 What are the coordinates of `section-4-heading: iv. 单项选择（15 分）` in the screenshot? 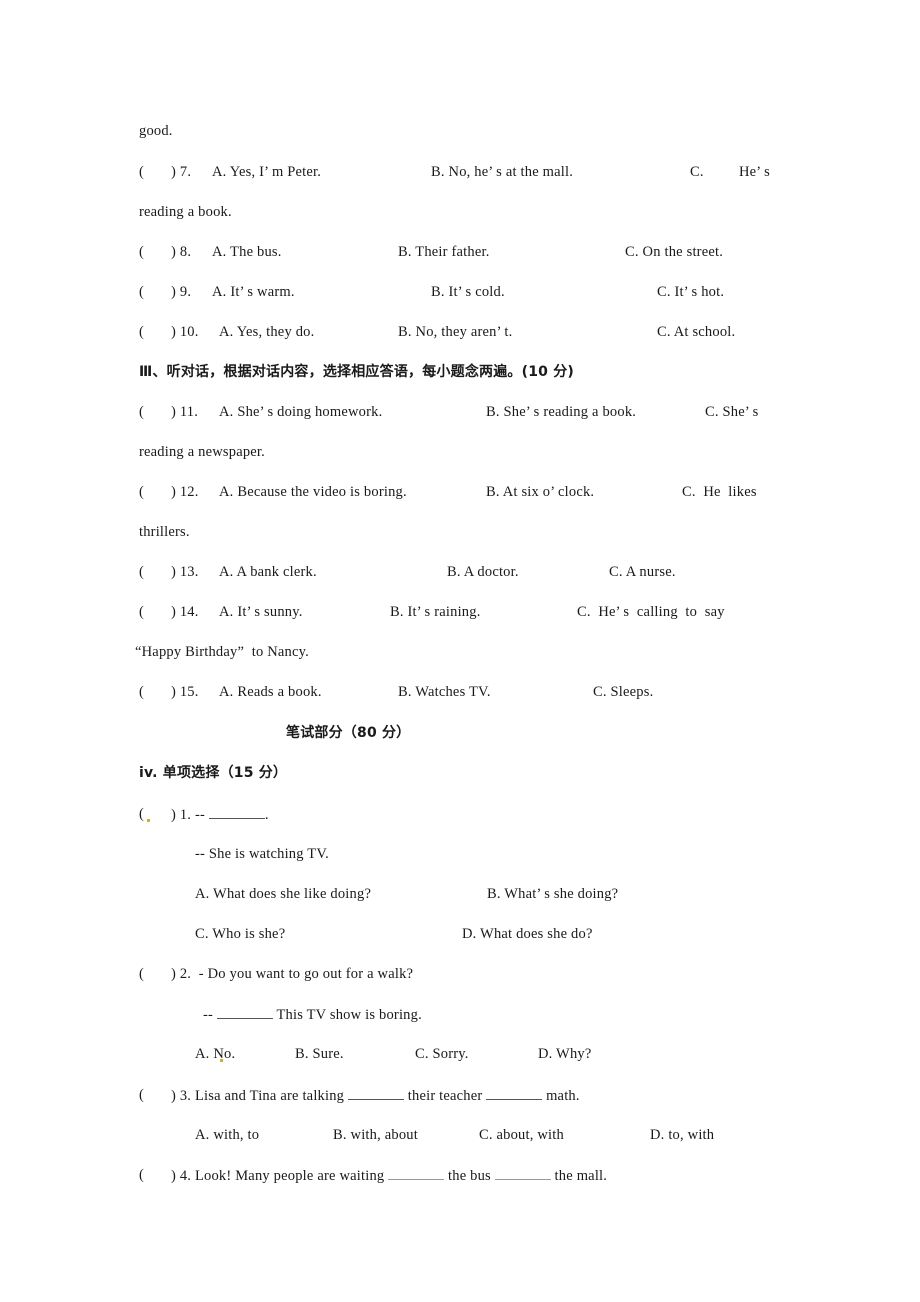 It's located at (213, 773).